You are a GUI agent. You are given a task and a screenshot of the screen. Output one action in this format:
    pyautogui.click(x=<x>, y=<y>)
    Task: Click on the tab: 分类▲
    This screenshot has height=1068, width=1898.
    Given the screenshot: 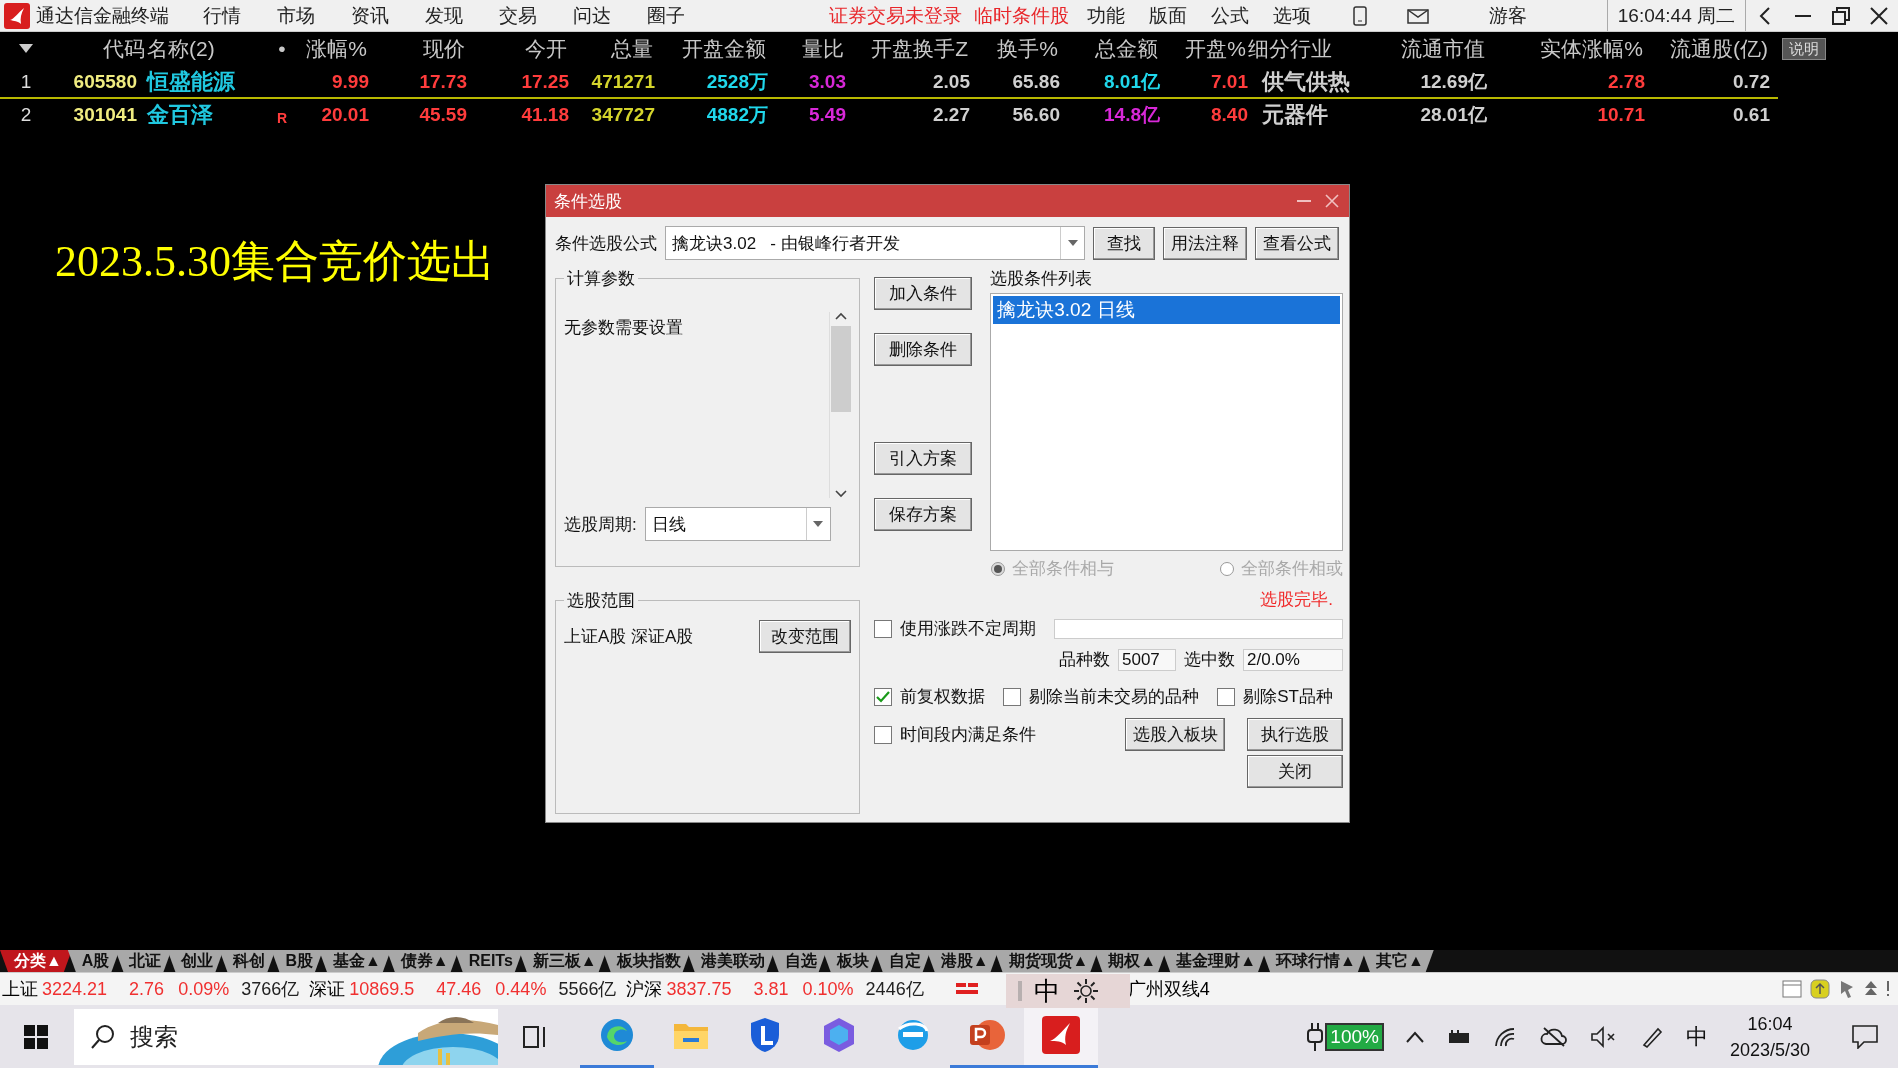 What is the action you would take?
    pyautogui.click(x=36, y=961)
    